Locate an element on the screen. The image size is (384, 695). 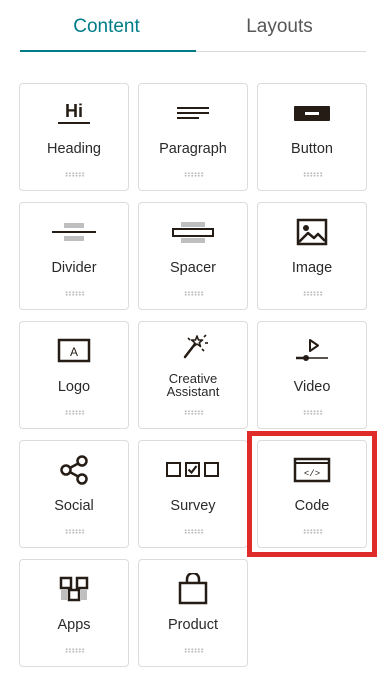
tab-content: Content is located at coordinates (106, 27).